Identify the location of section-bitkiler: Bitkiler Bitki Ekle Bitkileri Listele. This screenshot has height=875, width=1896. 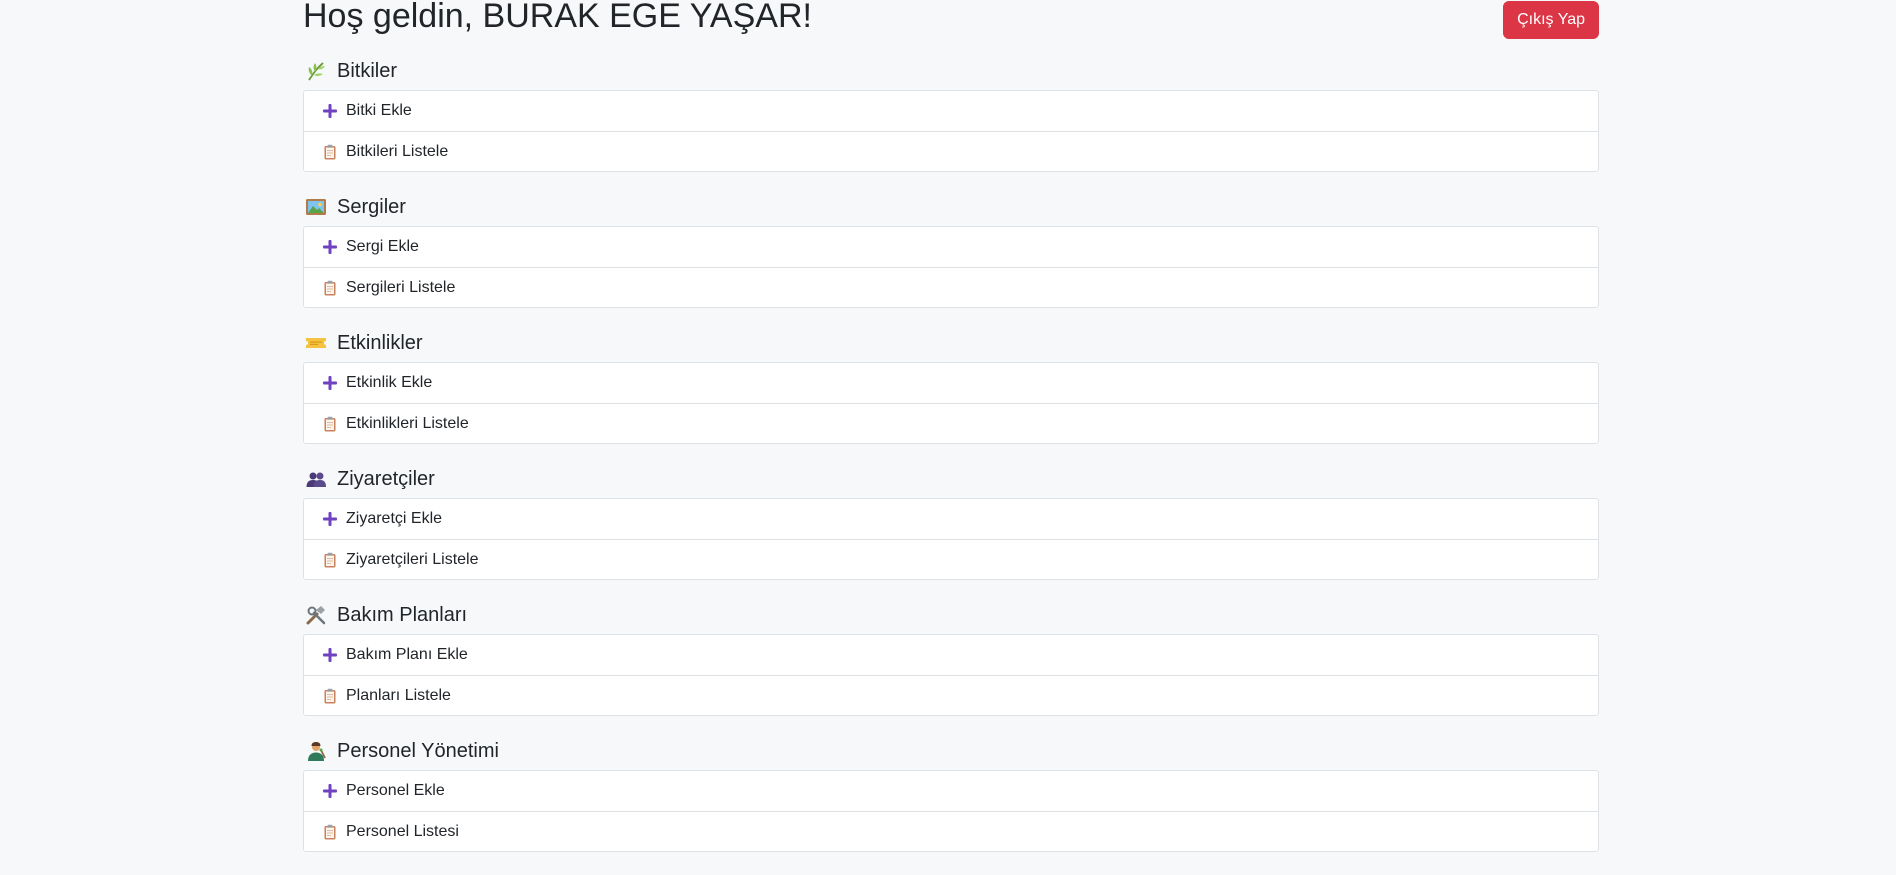
(951, 115).